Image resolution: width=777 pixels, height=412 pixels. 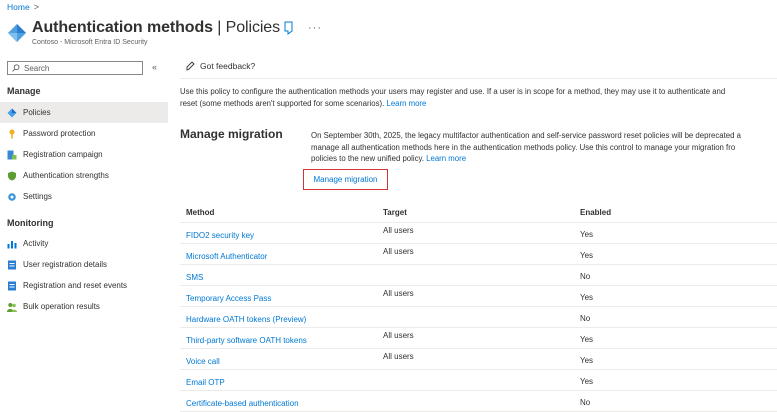 I want to click on manage-migration-button: Manage migration, so click(x=345, y=179).